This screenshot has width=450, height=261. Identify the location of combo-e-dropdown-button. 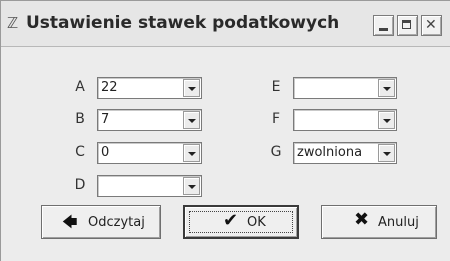
(386, 88).